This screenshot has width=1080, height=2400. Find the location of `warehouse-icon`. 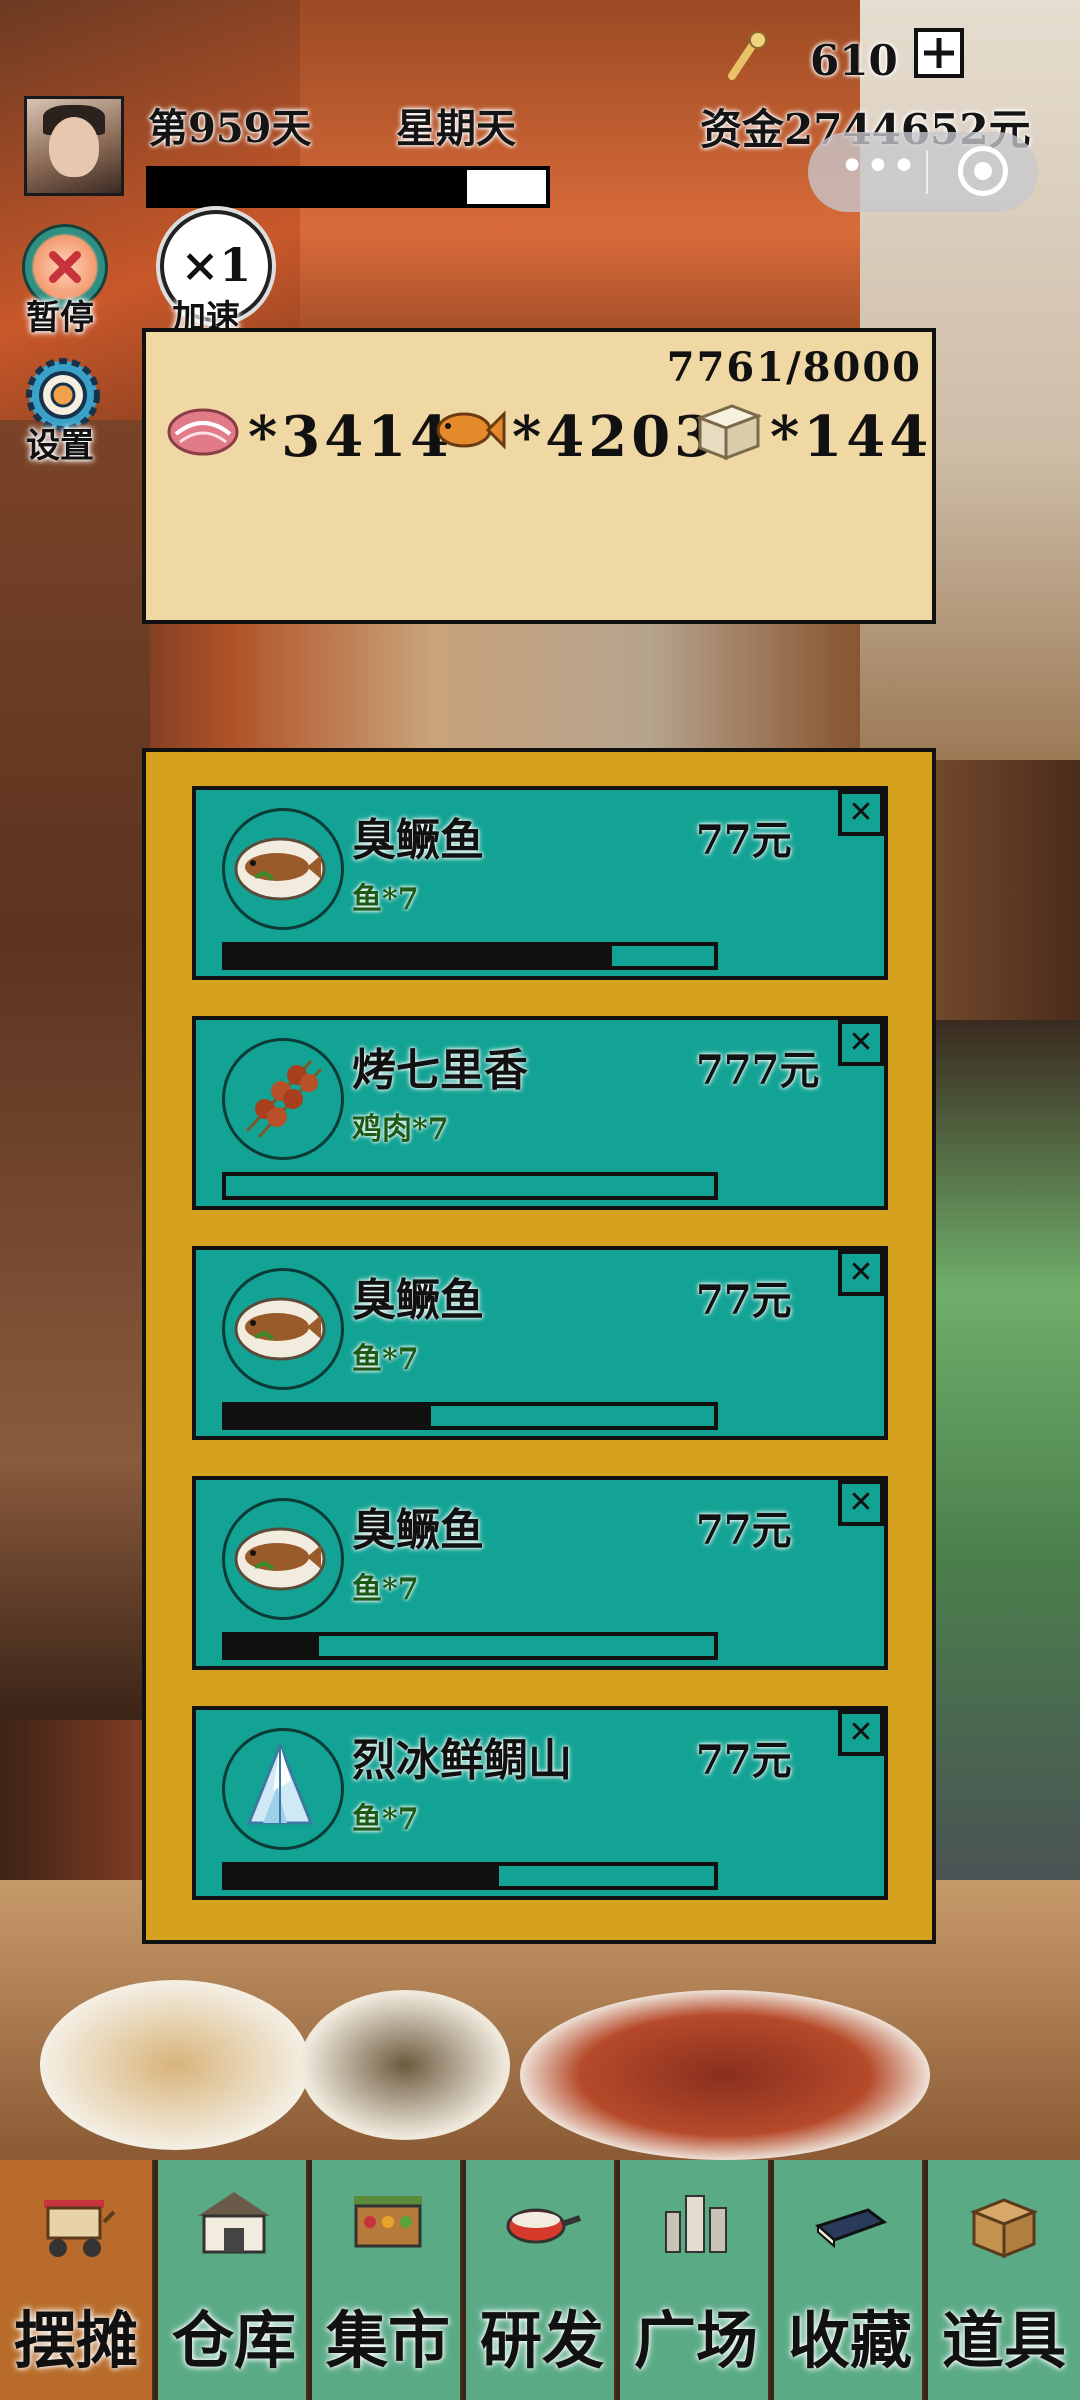

warehouse-icon is located at coordinates (234, 2222).